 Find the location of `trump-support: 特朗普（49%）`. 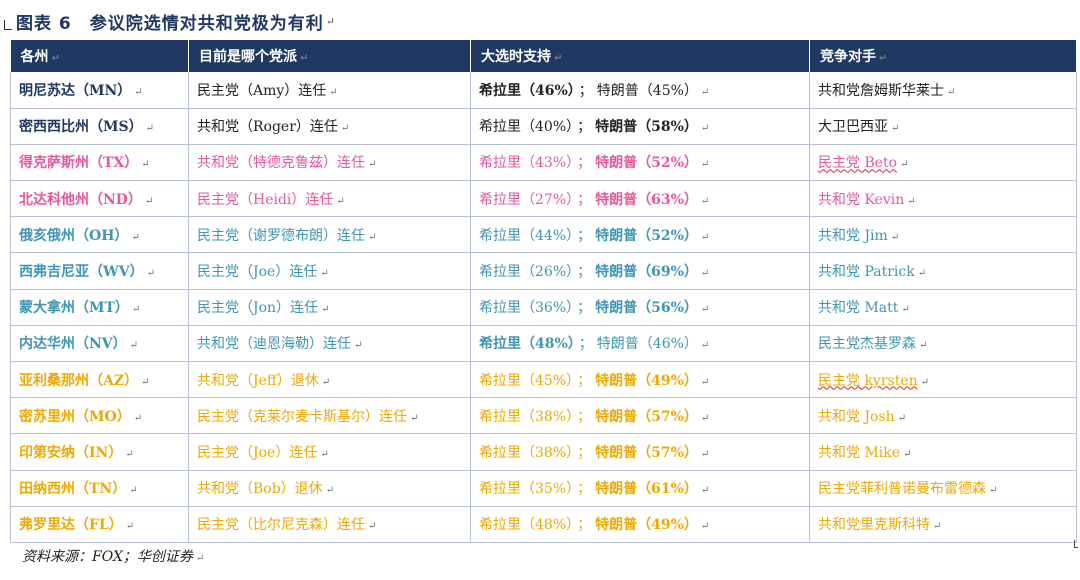

trump-support: 特朗普（49%） is located at coordinates (646, 525).